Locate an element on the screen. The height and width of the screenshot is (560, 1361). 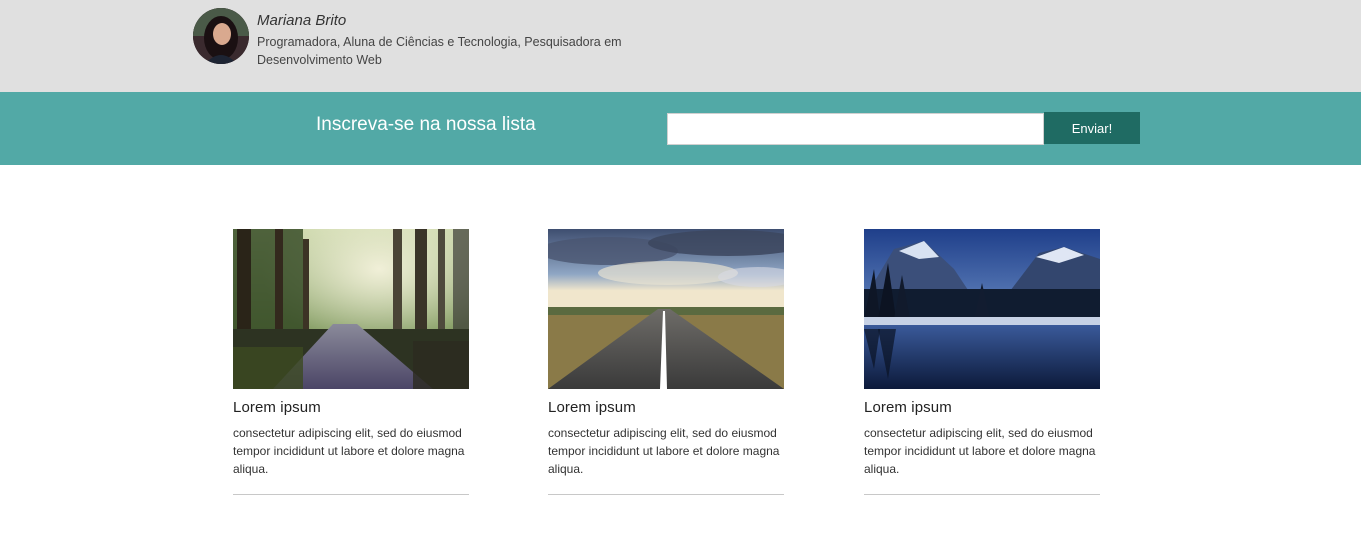
subscribe-banner: Inscreva-se na nossa lista Enviar! is located at coordinates (680, 128).